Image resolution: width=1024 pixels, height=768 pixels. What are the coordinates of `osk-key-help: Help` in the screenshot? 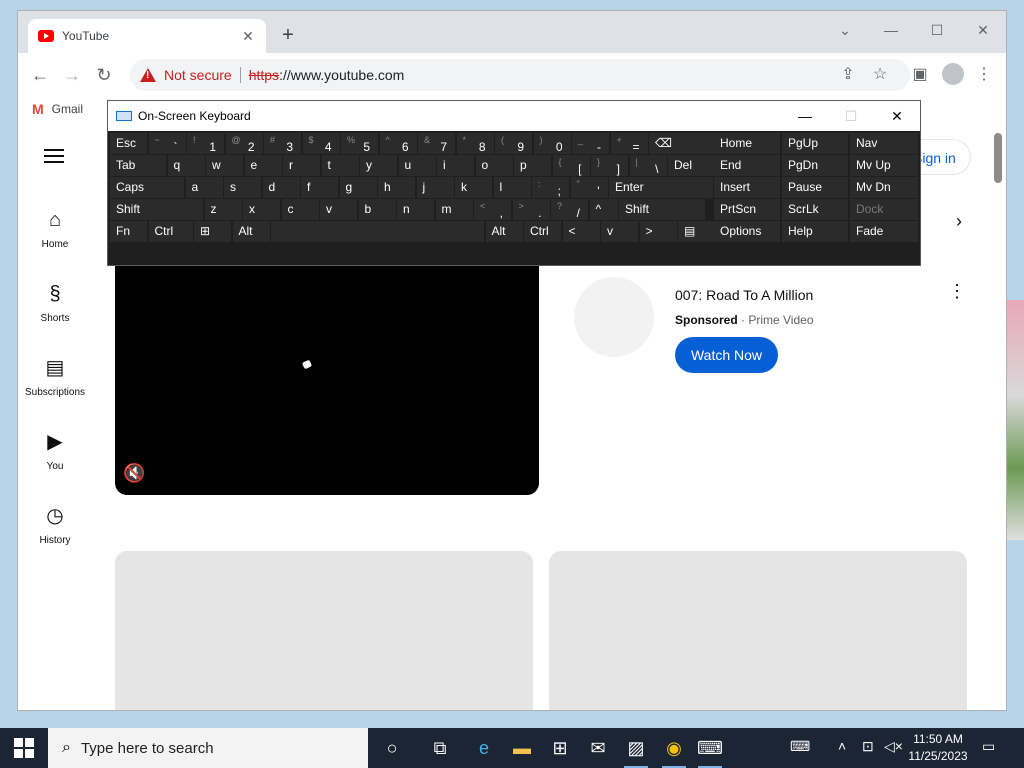 It's located at (815, 231).